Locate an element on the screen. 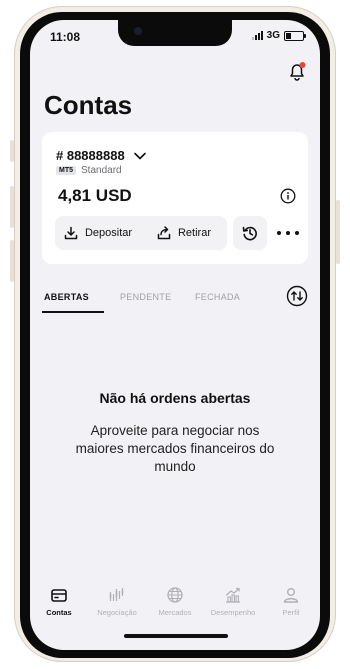 Image resolution: width=350 pixels, height=669 pixels. info-icon is located at coordinates (288, 196).